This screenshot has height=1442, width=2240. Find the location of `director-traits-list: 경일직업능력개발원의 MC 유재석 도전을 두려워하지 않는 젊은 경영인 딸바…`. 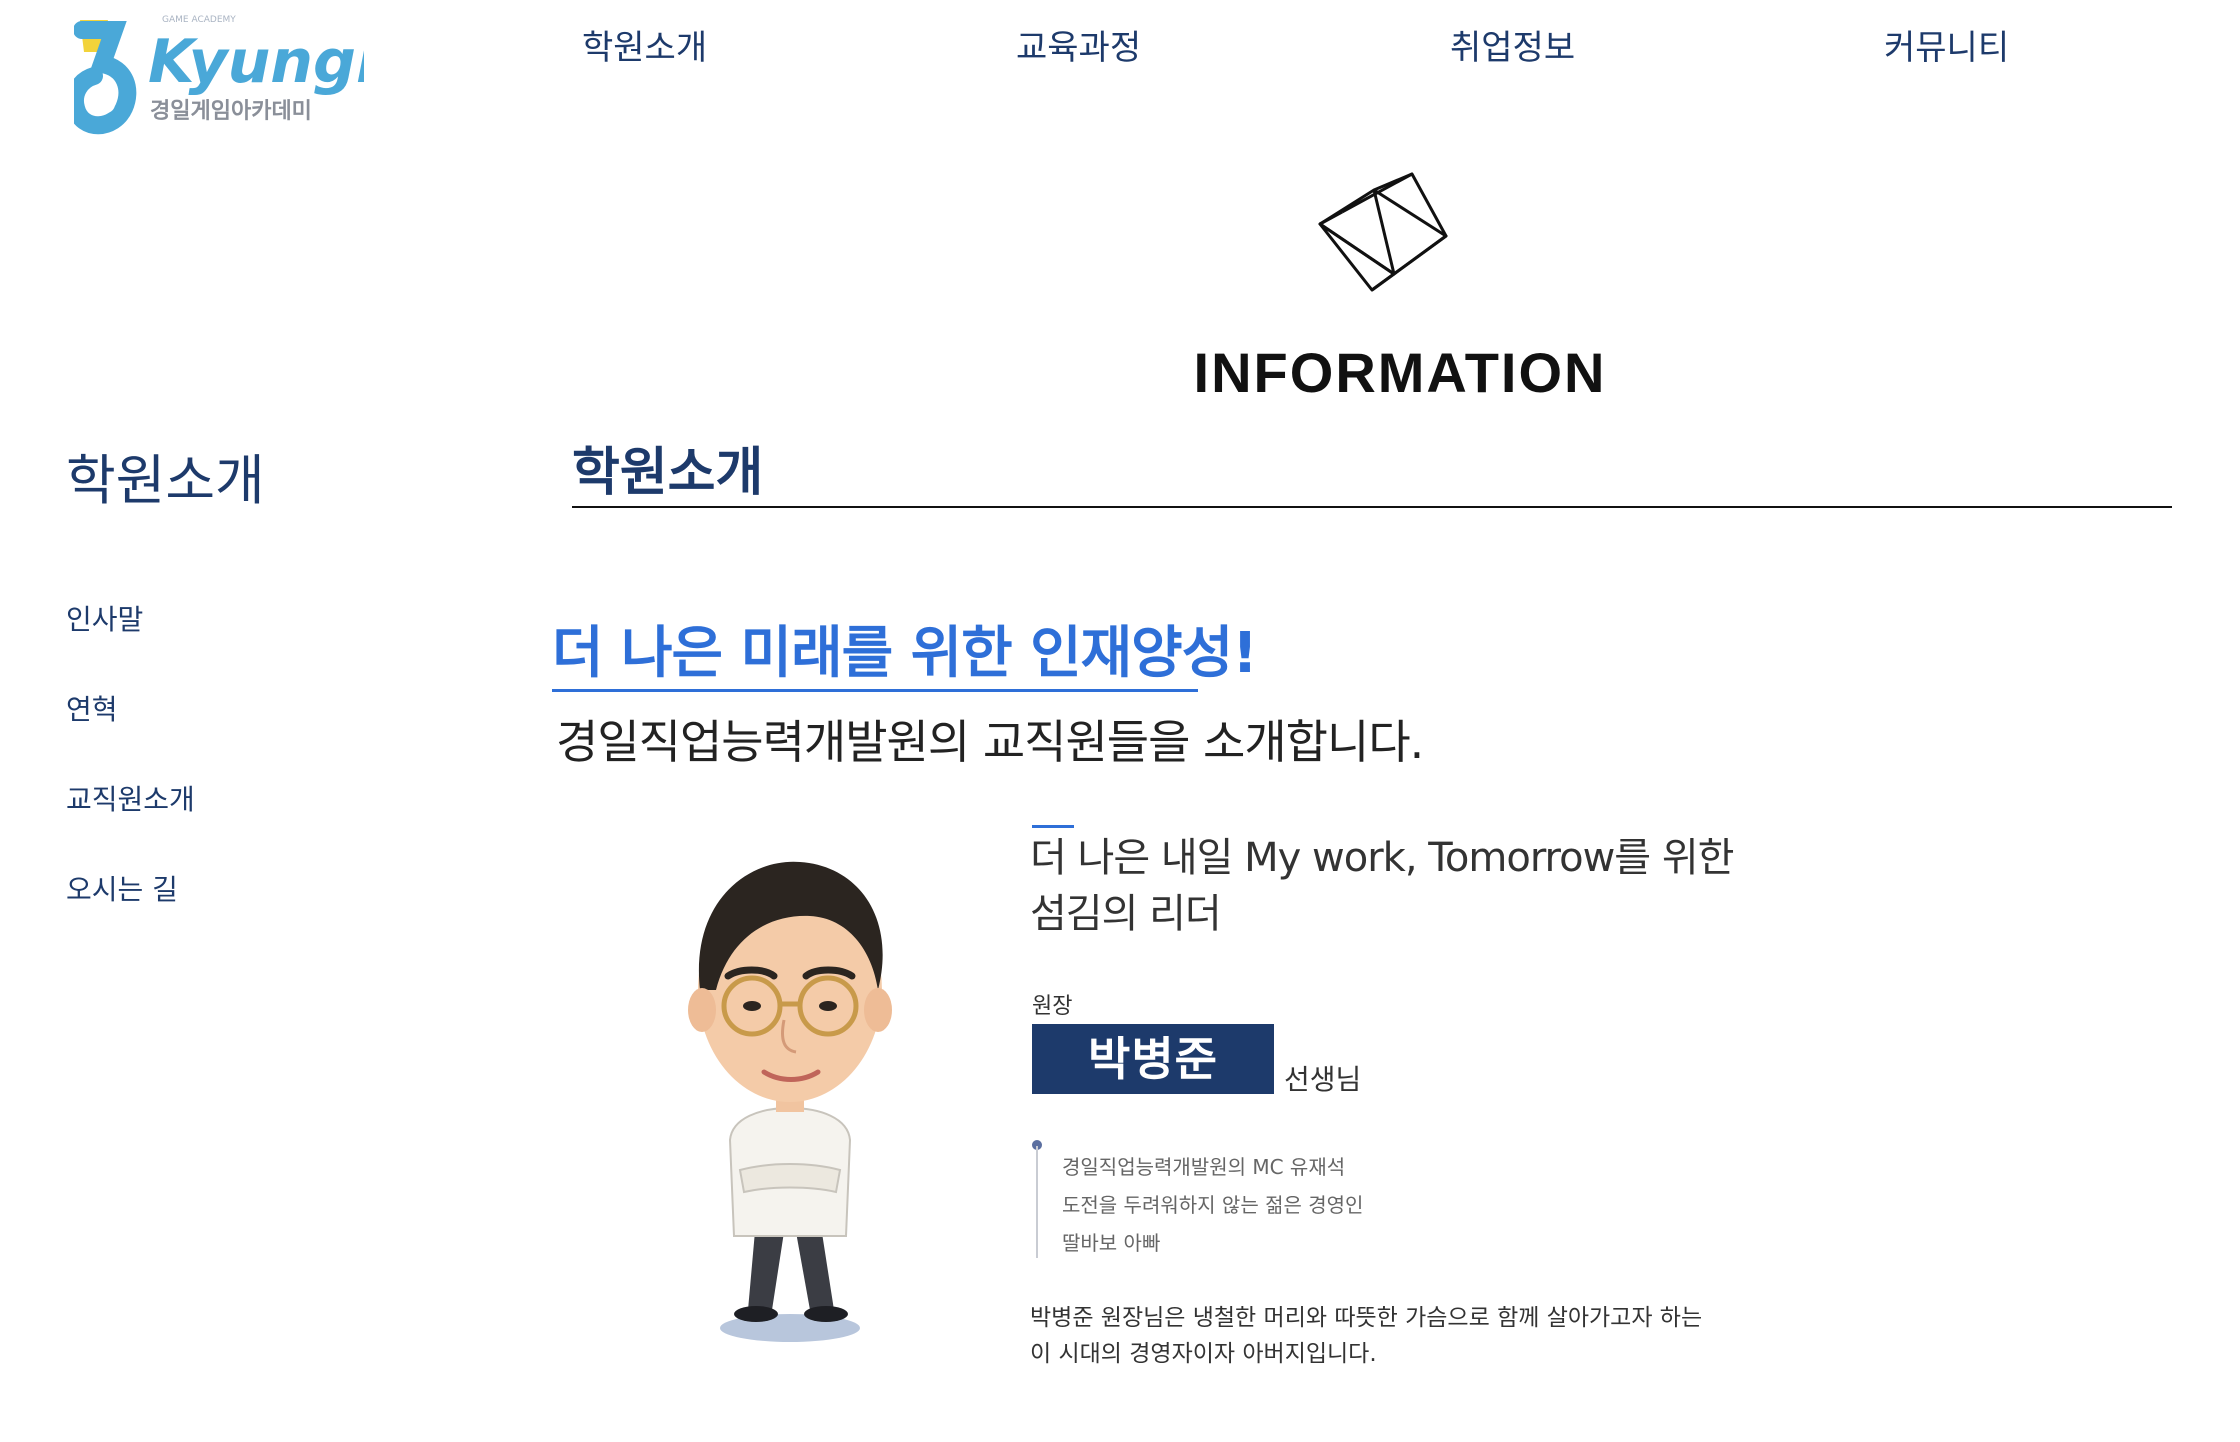

director-traits-list: 경일직업능력개발원의 MC 유재석 도전을 두려워하지 않는 젊은 경영인 딸바… is located at coordinates (1212, 1205).